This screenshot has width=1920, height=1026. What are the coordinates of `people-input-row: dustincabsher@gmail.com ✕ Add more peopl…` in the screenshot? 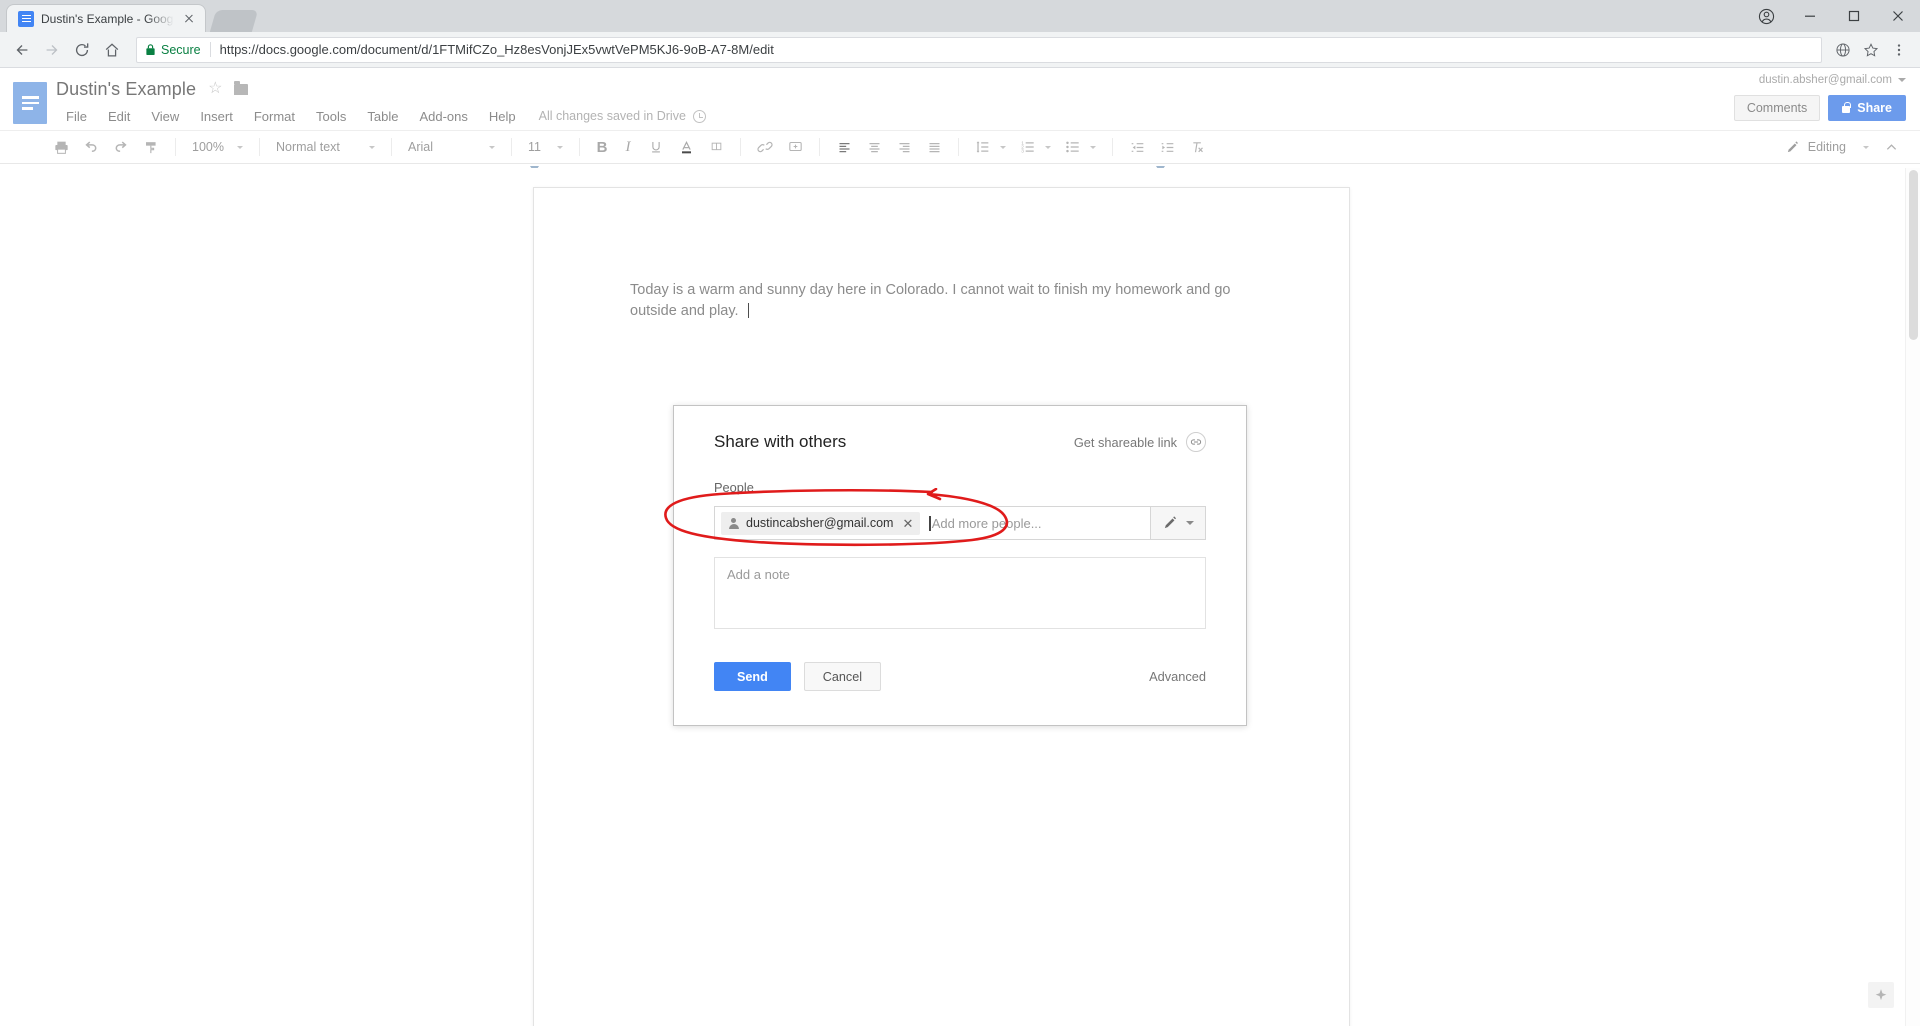 It's located at (960, 523).